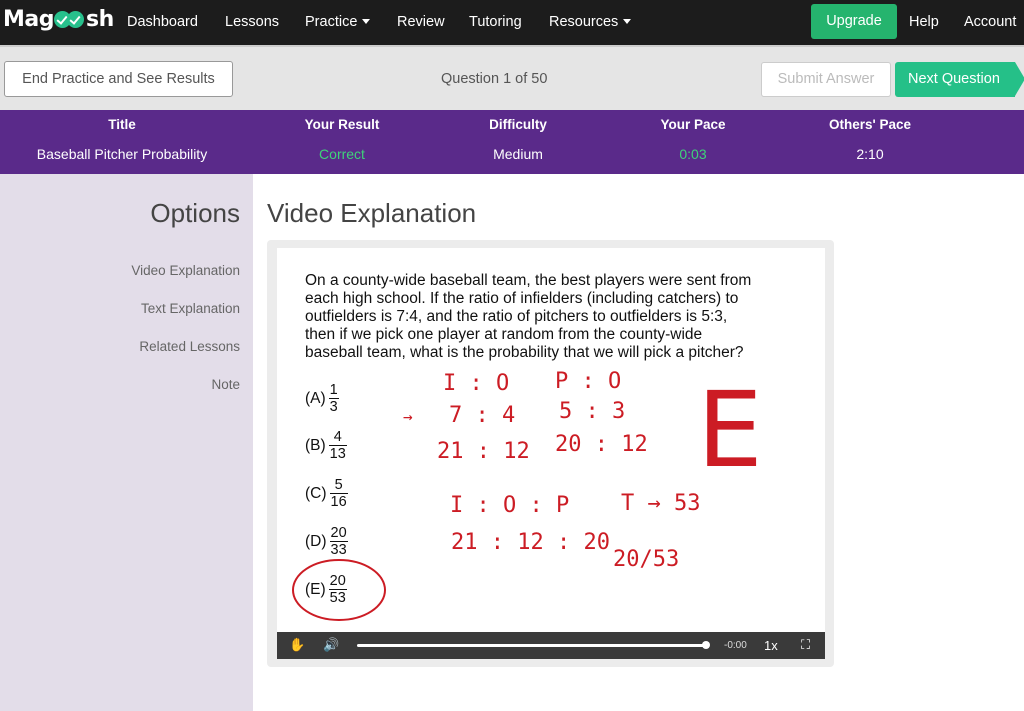  What do you see at coordinates (372, 213) in the screenshot?
I see `page-title: Video Explanation` at bounding box center [372, 213].